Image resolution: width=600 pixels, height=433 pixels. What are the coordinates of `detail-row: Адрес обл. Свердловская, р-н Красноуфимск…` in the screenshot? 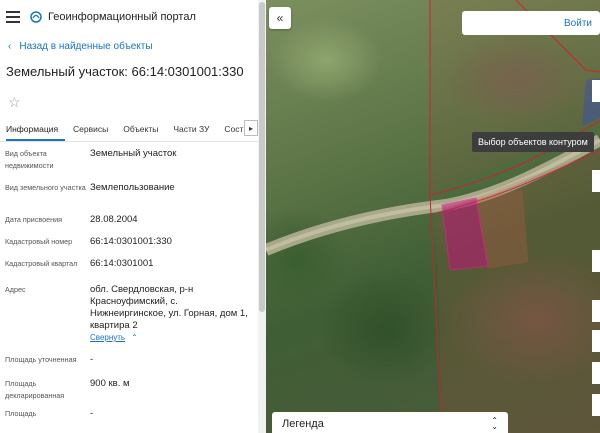 It's located at (129, 319).